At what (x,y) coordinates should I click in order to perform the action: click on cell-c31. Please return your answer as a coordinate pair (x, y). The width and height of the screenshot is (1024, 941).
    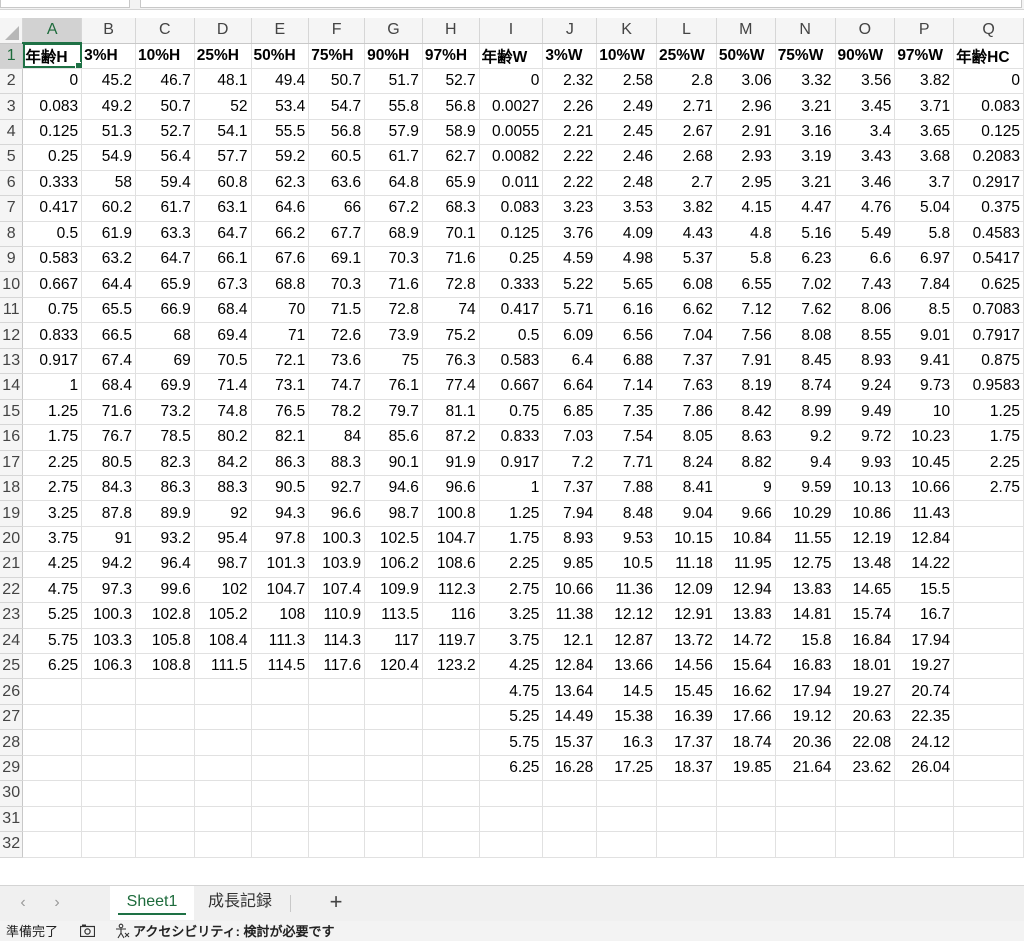
    Looking at the image, I should click on (165, 819).